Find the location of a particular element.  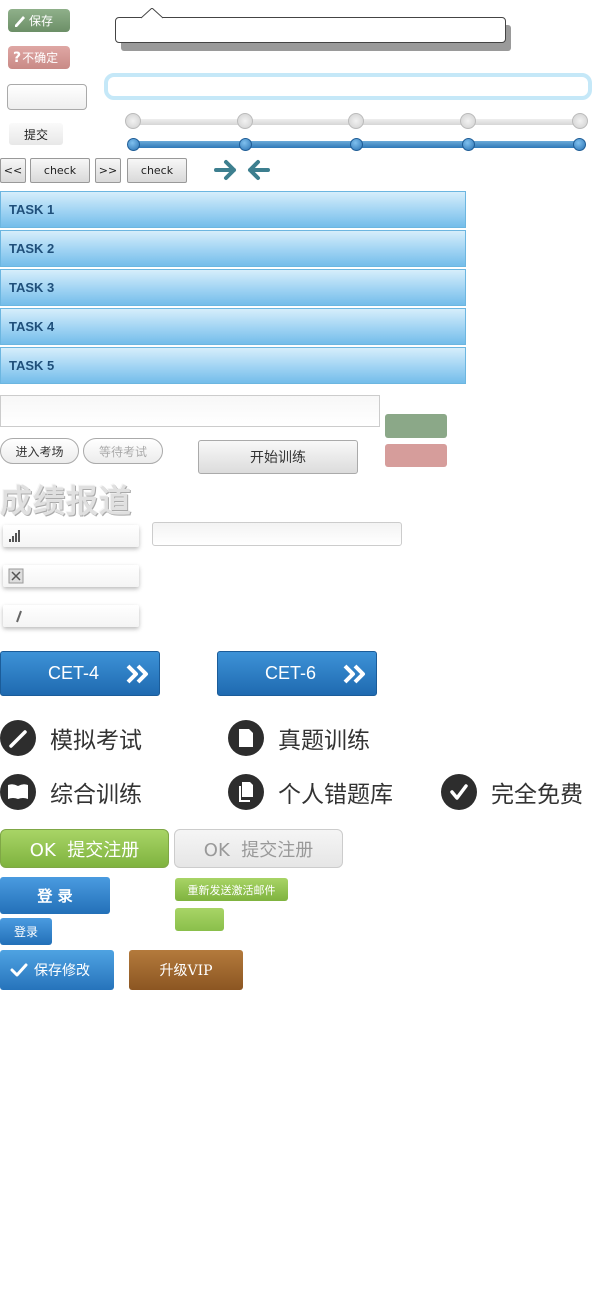

enter-exam-label: 进入考场 is located at coordinates (39, 451).